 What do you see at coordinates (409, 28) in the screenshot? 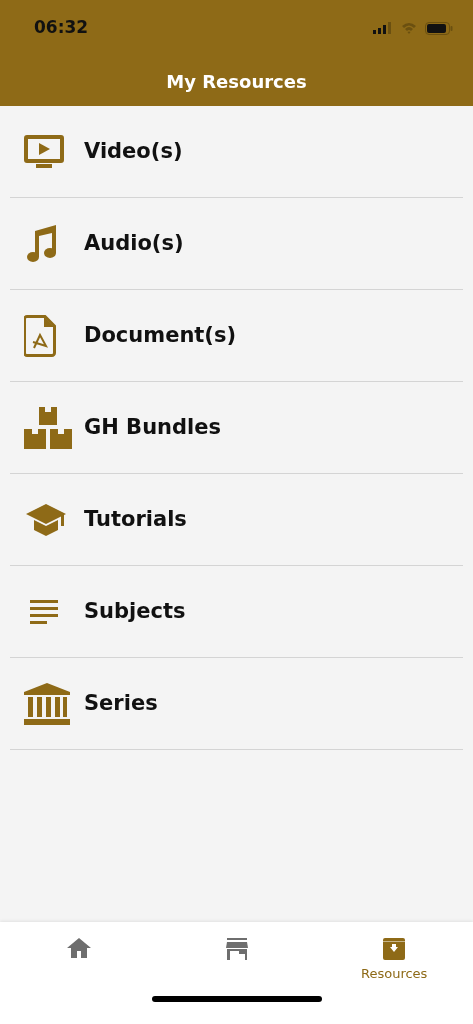
I see `wifi-icon` at bounding box center [409, 28].